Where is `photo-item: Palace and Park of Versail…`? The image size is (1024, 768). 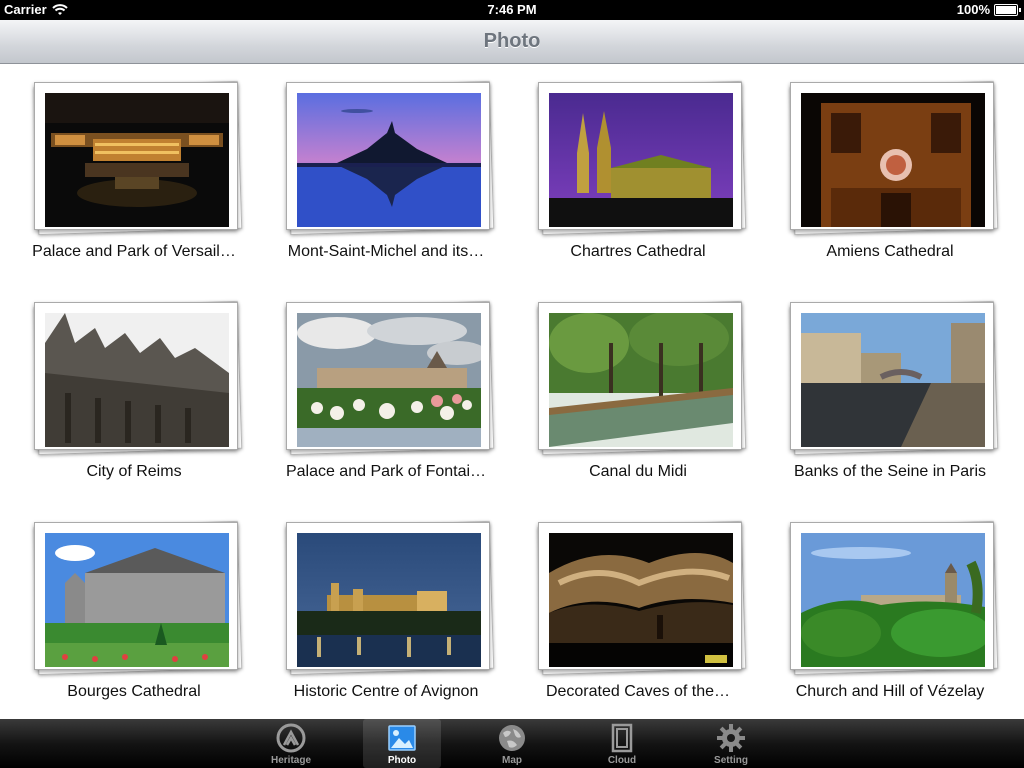
photo-item: Palace and Park of Versail… is located at coordinates (126, 174).